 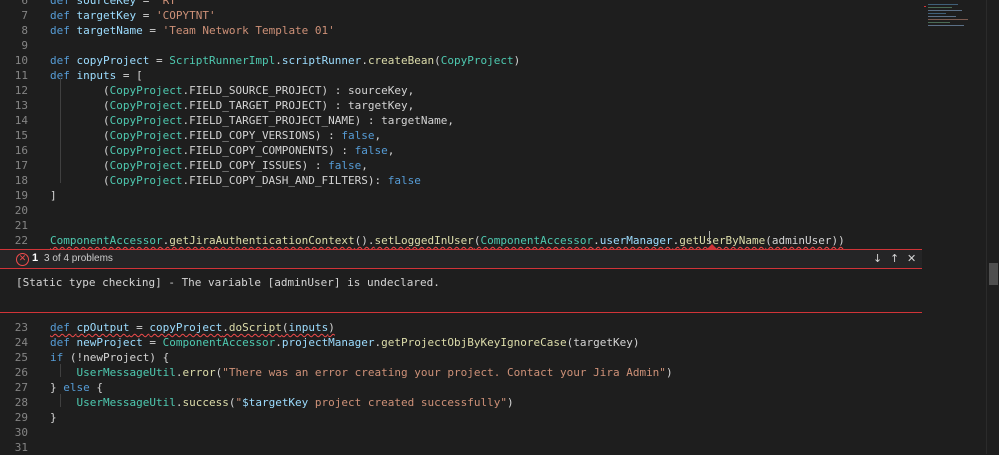 I want to click on code-text: (CopyProject.FIELD_COPY_ISSUES) : false,, so click(x=209, y=165).